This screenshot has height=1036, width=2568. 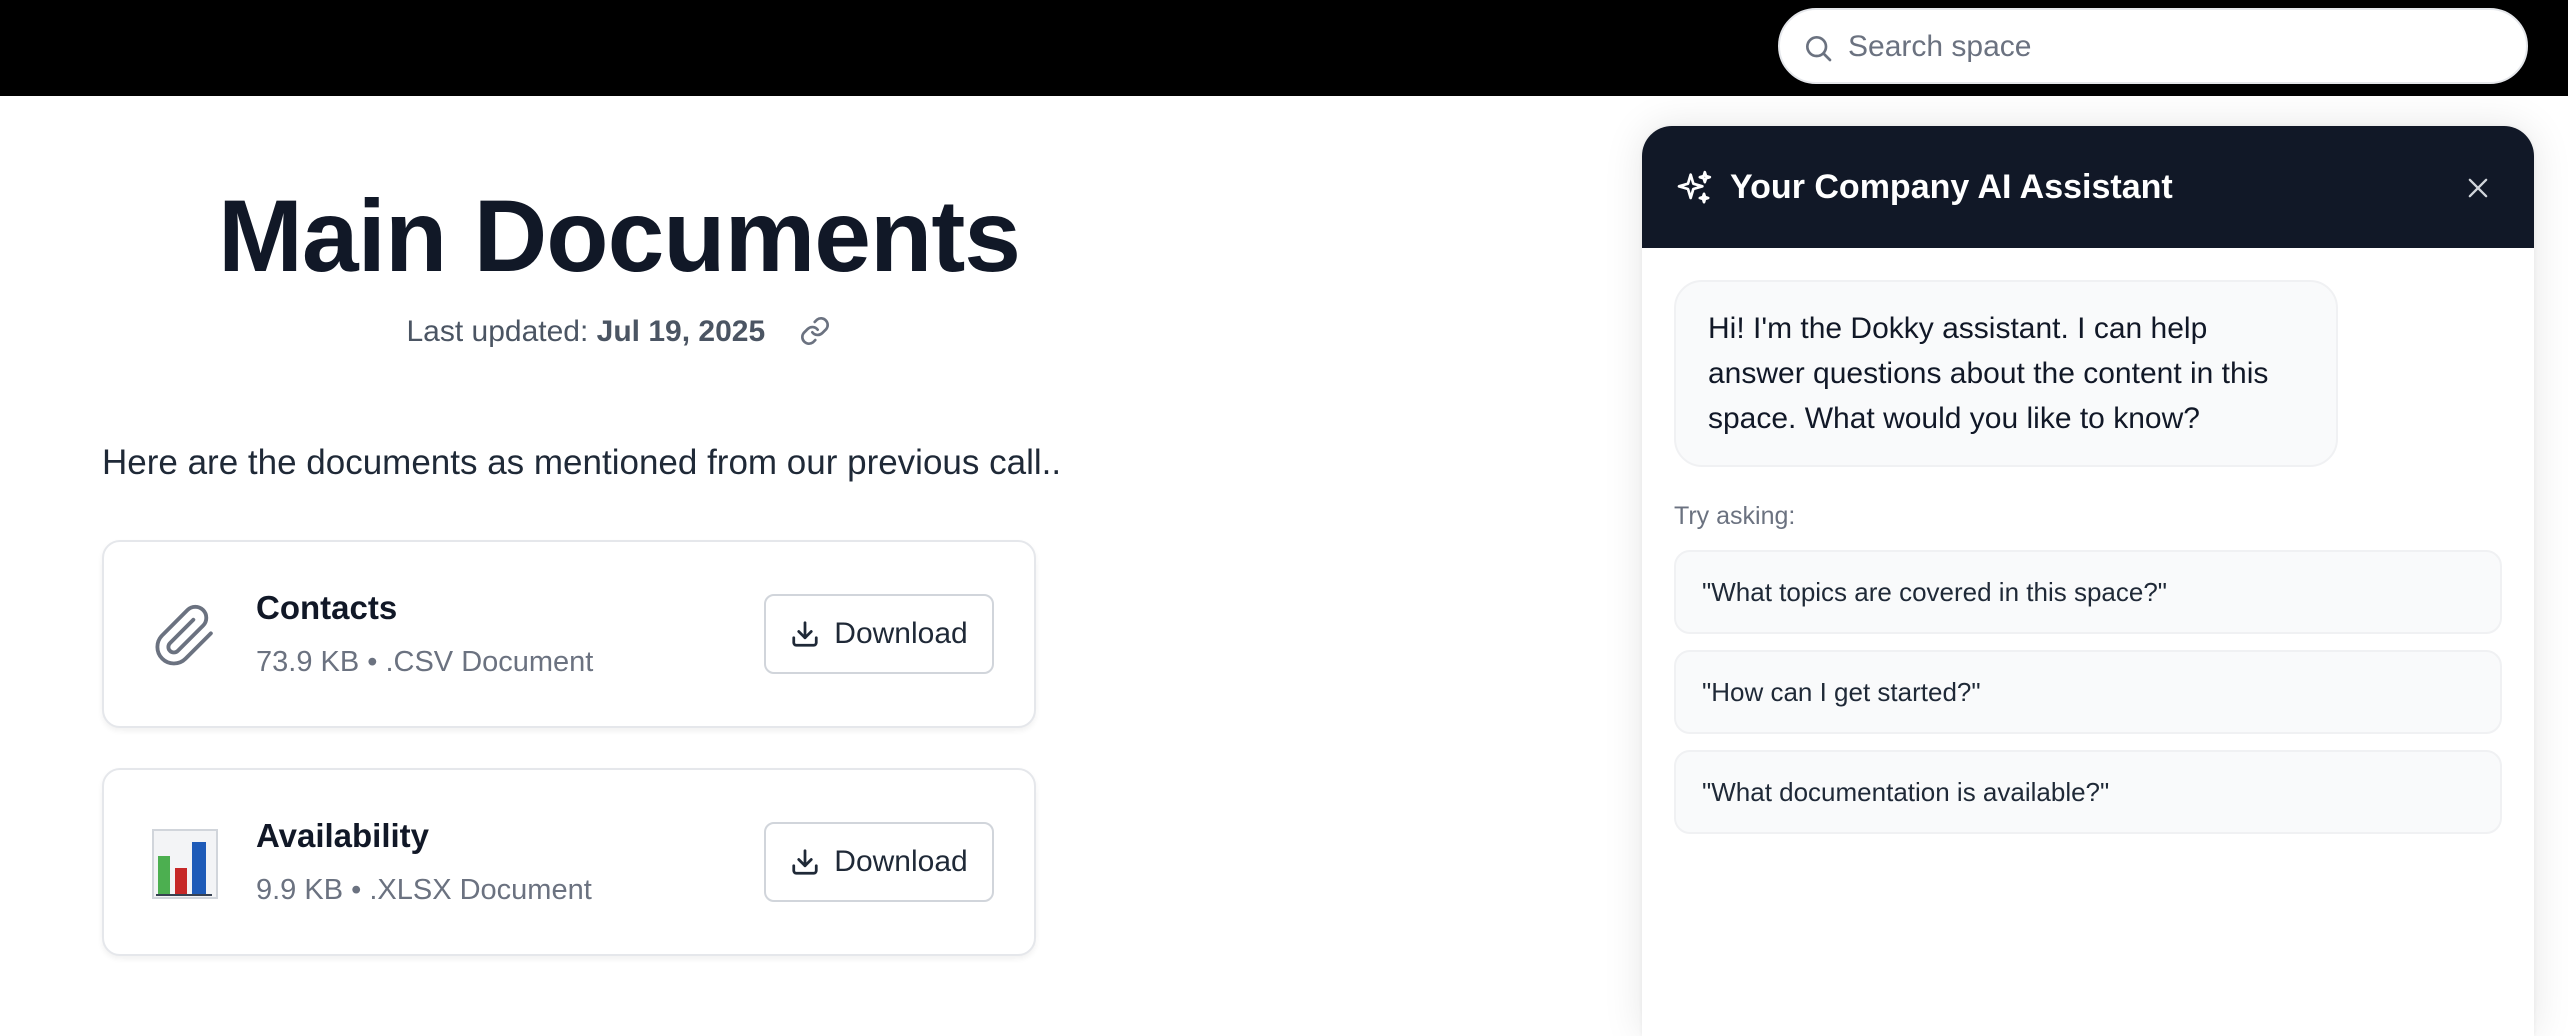 I want to click on search-icon, so click(x=1819, y=49).